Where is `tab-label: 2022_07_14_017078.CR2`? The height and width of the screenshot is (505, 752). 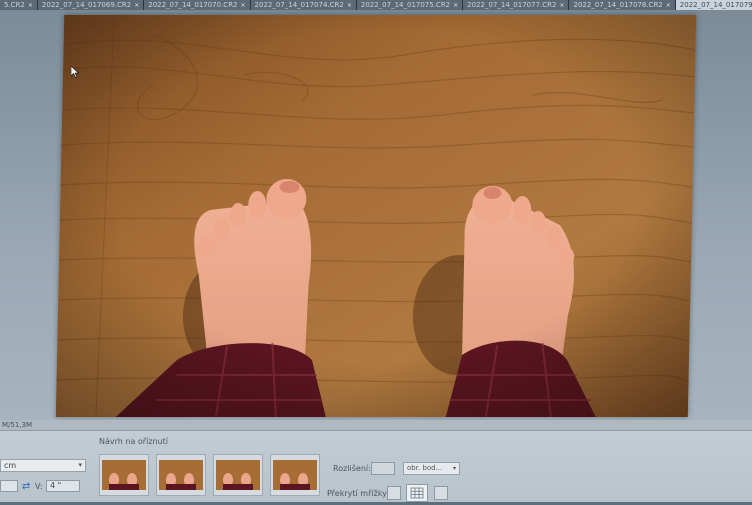 tab-label: 2022_07_14_017078.CR2 is located at coordinates (618, 5).